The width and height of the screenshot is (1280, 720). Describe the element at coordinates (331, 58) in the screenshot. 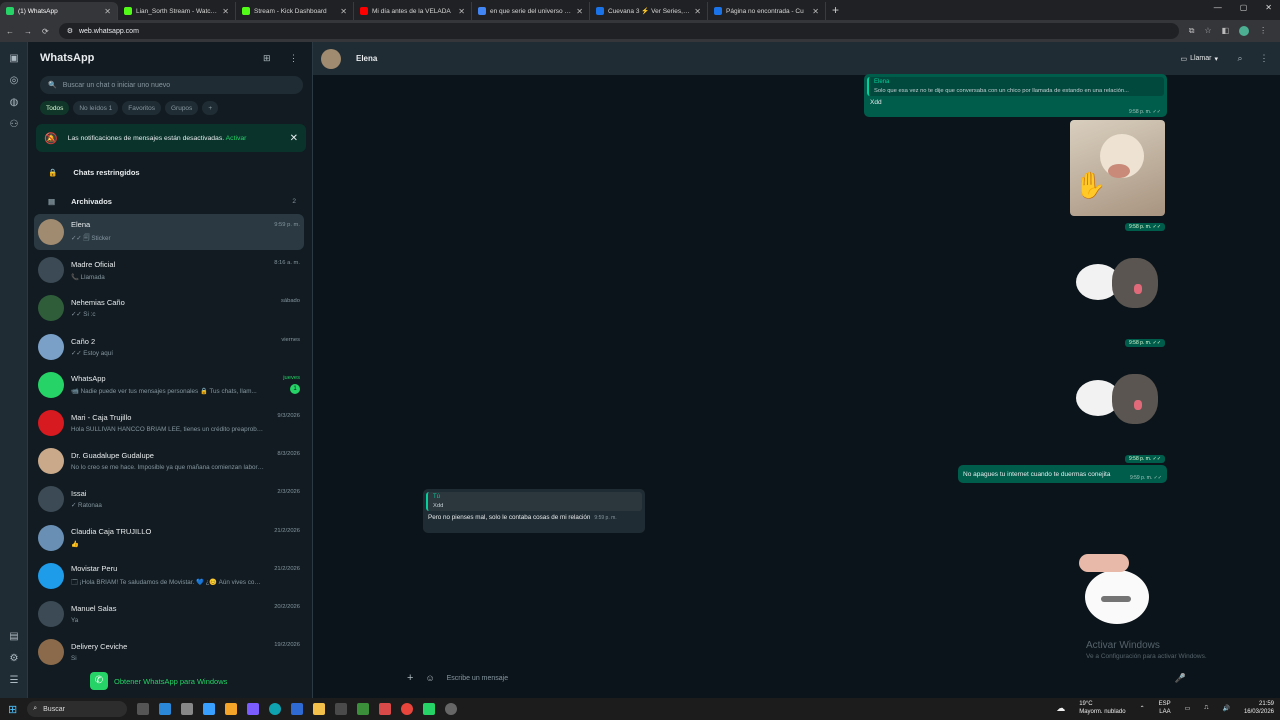

I see `contact-avatar` at that location.